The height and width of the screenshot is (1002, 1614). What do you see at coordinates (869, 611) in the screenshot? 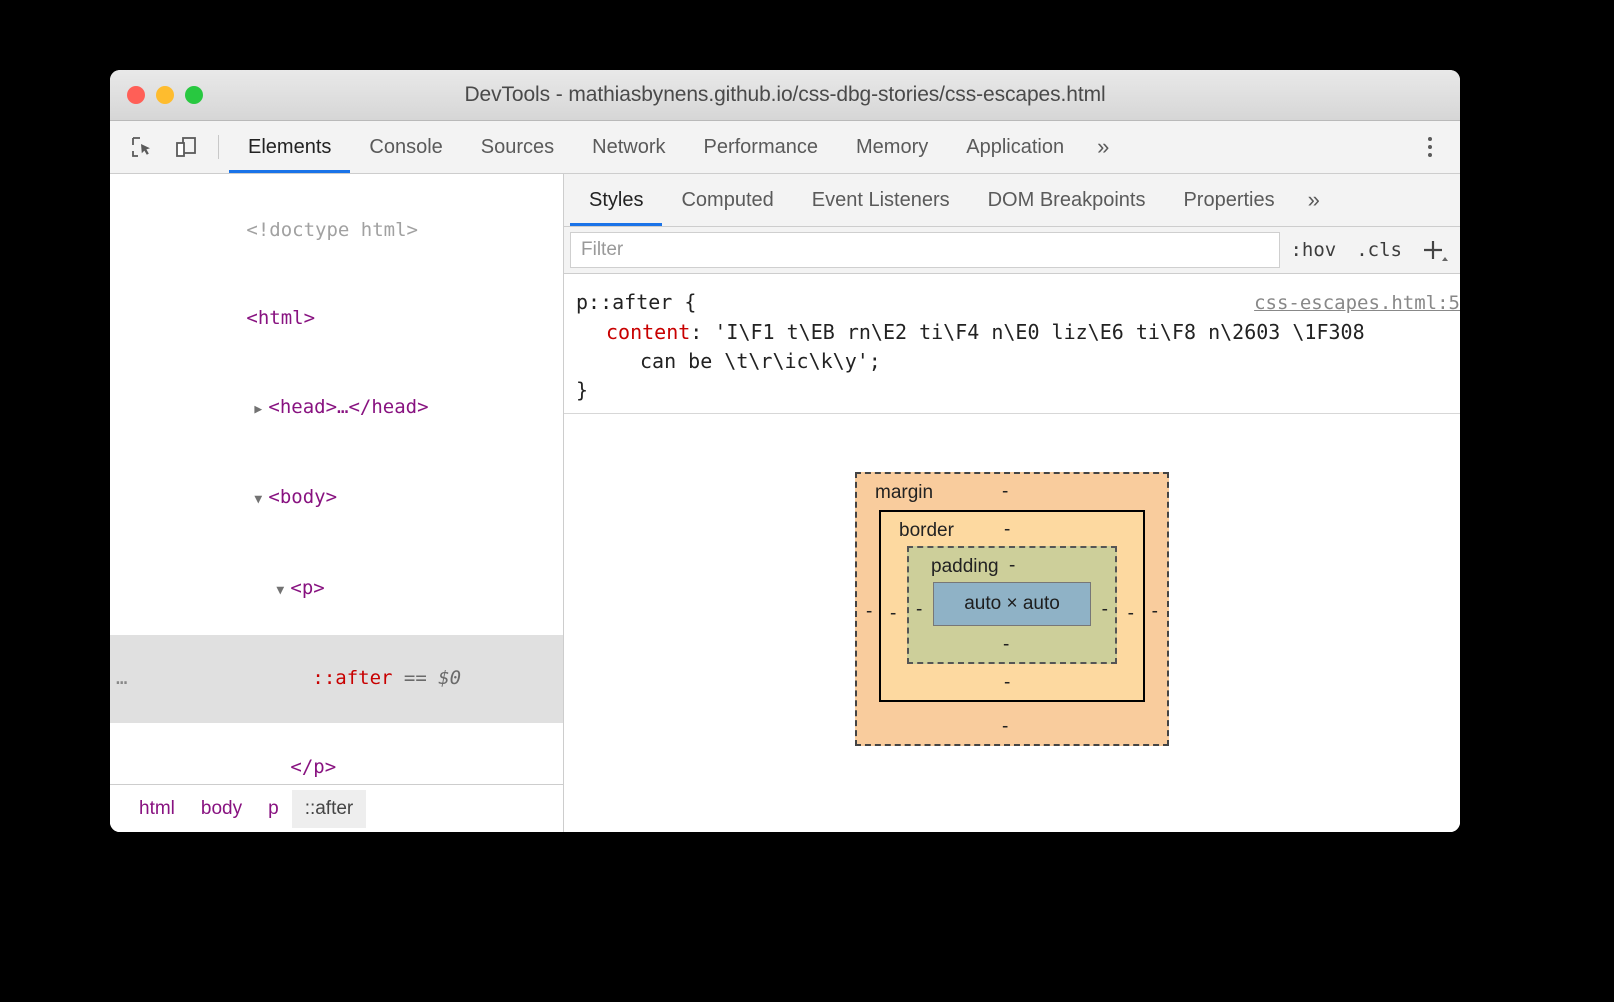
I see `box-model-margin-left: -` at bounding box center [869, 611].